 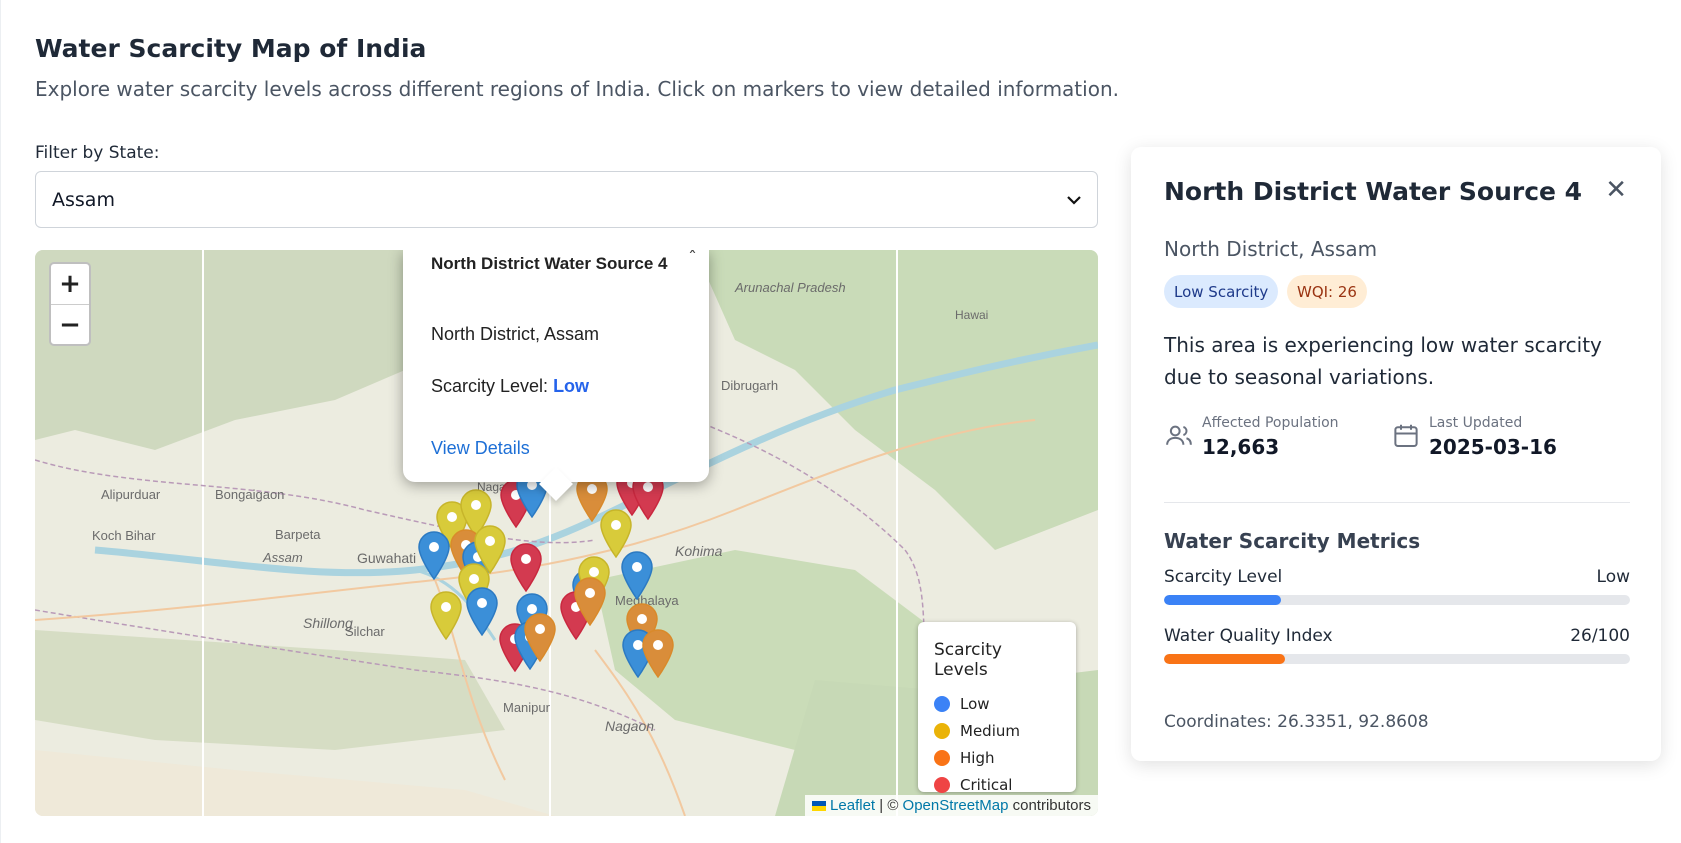 What do you see at coordinates (1271, 249) in the screenshot?
I see `details-location: North District, Assam` at bounding box center [1271, 249].